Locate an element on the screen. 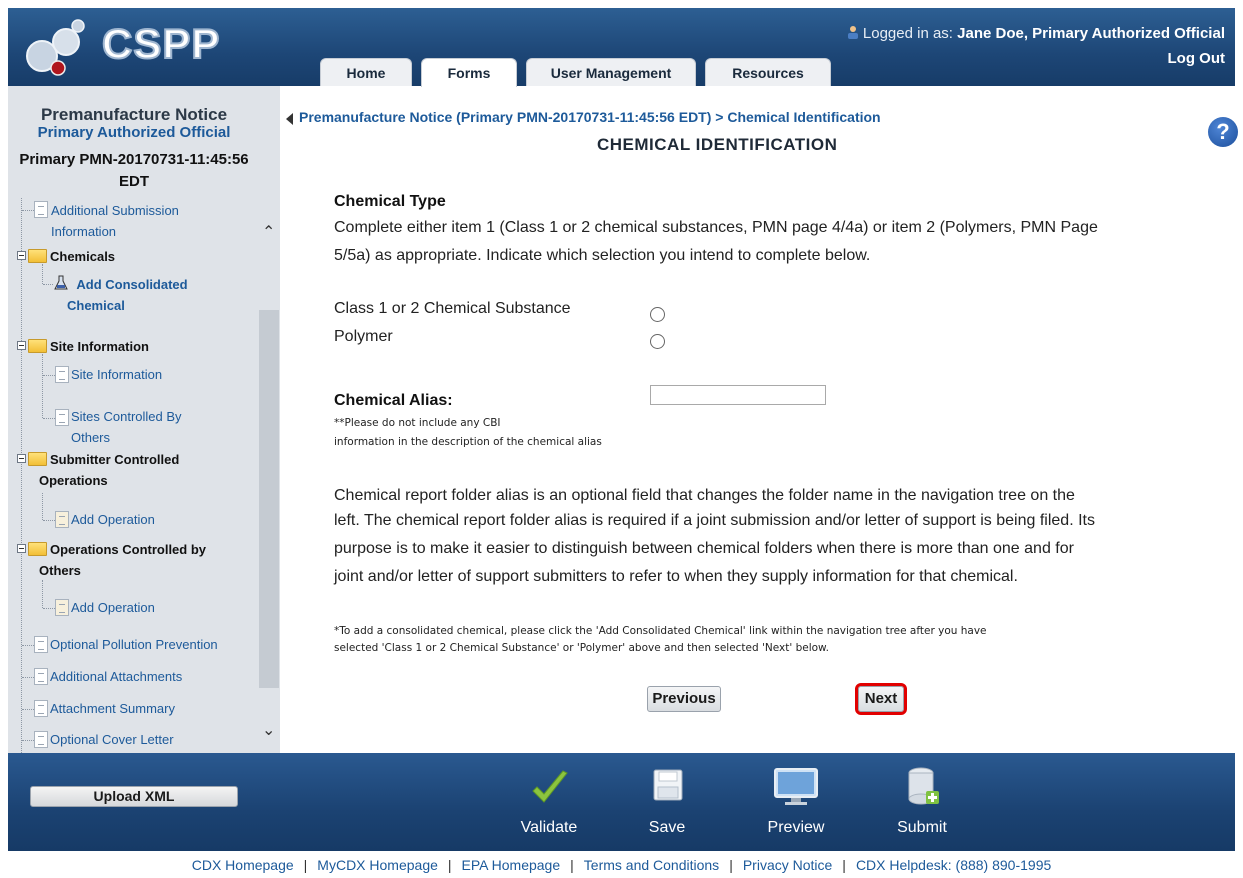 Image resolution: width=1243 pixels, height=878 pixels. logo-text: CSPP is located at coordinates (161, 43).